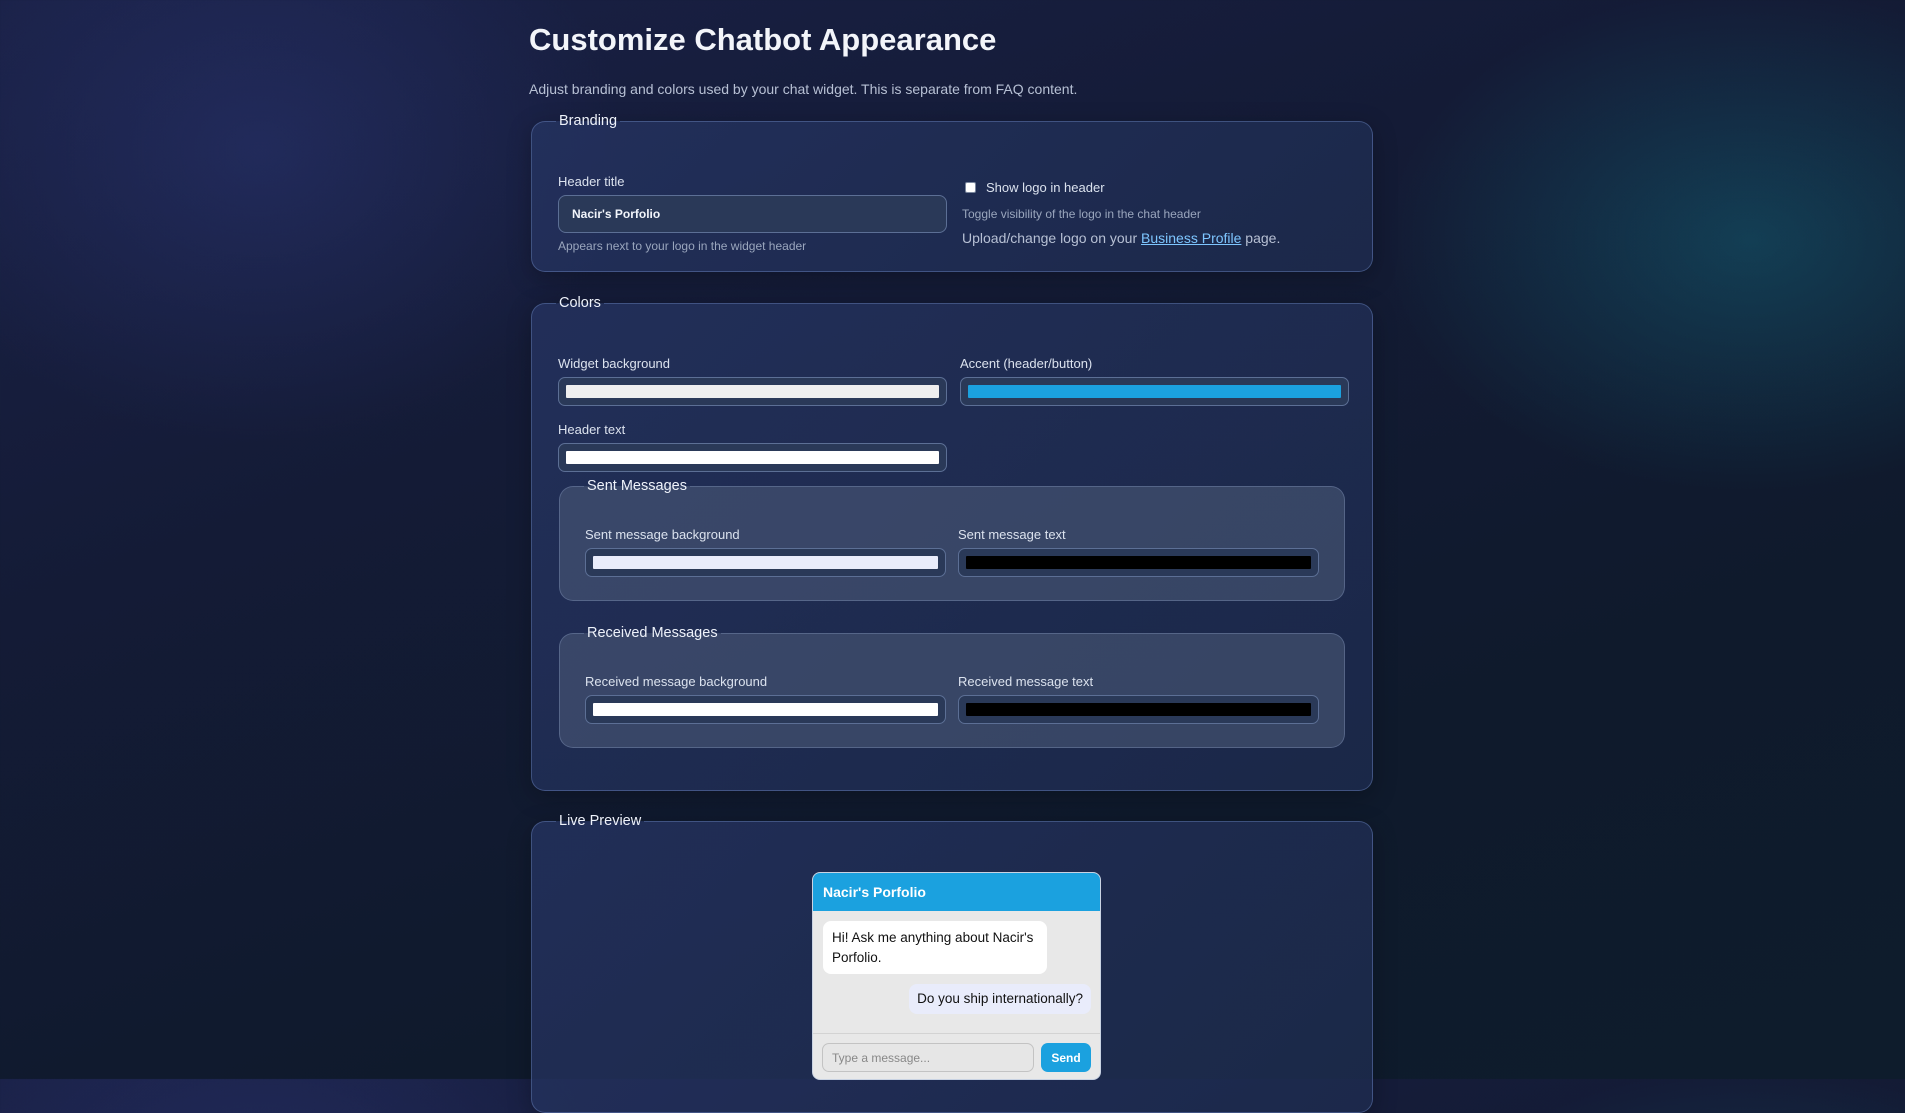 The image size is (1905, 1113). I want to click on sent-text-color-input, so click(1138, 562).